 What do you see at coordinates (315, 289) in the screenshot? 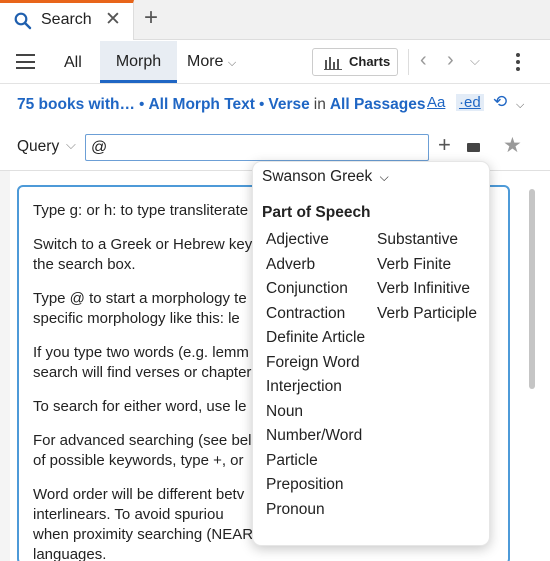
I see `list-item: Conjunction` at bounding box center [315, 289].